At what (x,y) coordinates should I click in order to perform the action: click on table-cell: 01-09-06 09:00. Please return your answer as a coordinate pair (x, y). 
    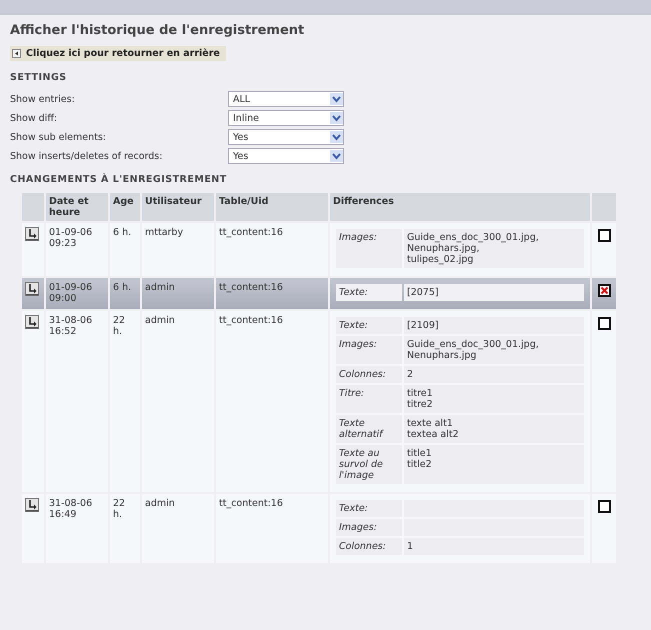
    Looking at the image, I should click on (77, 293).